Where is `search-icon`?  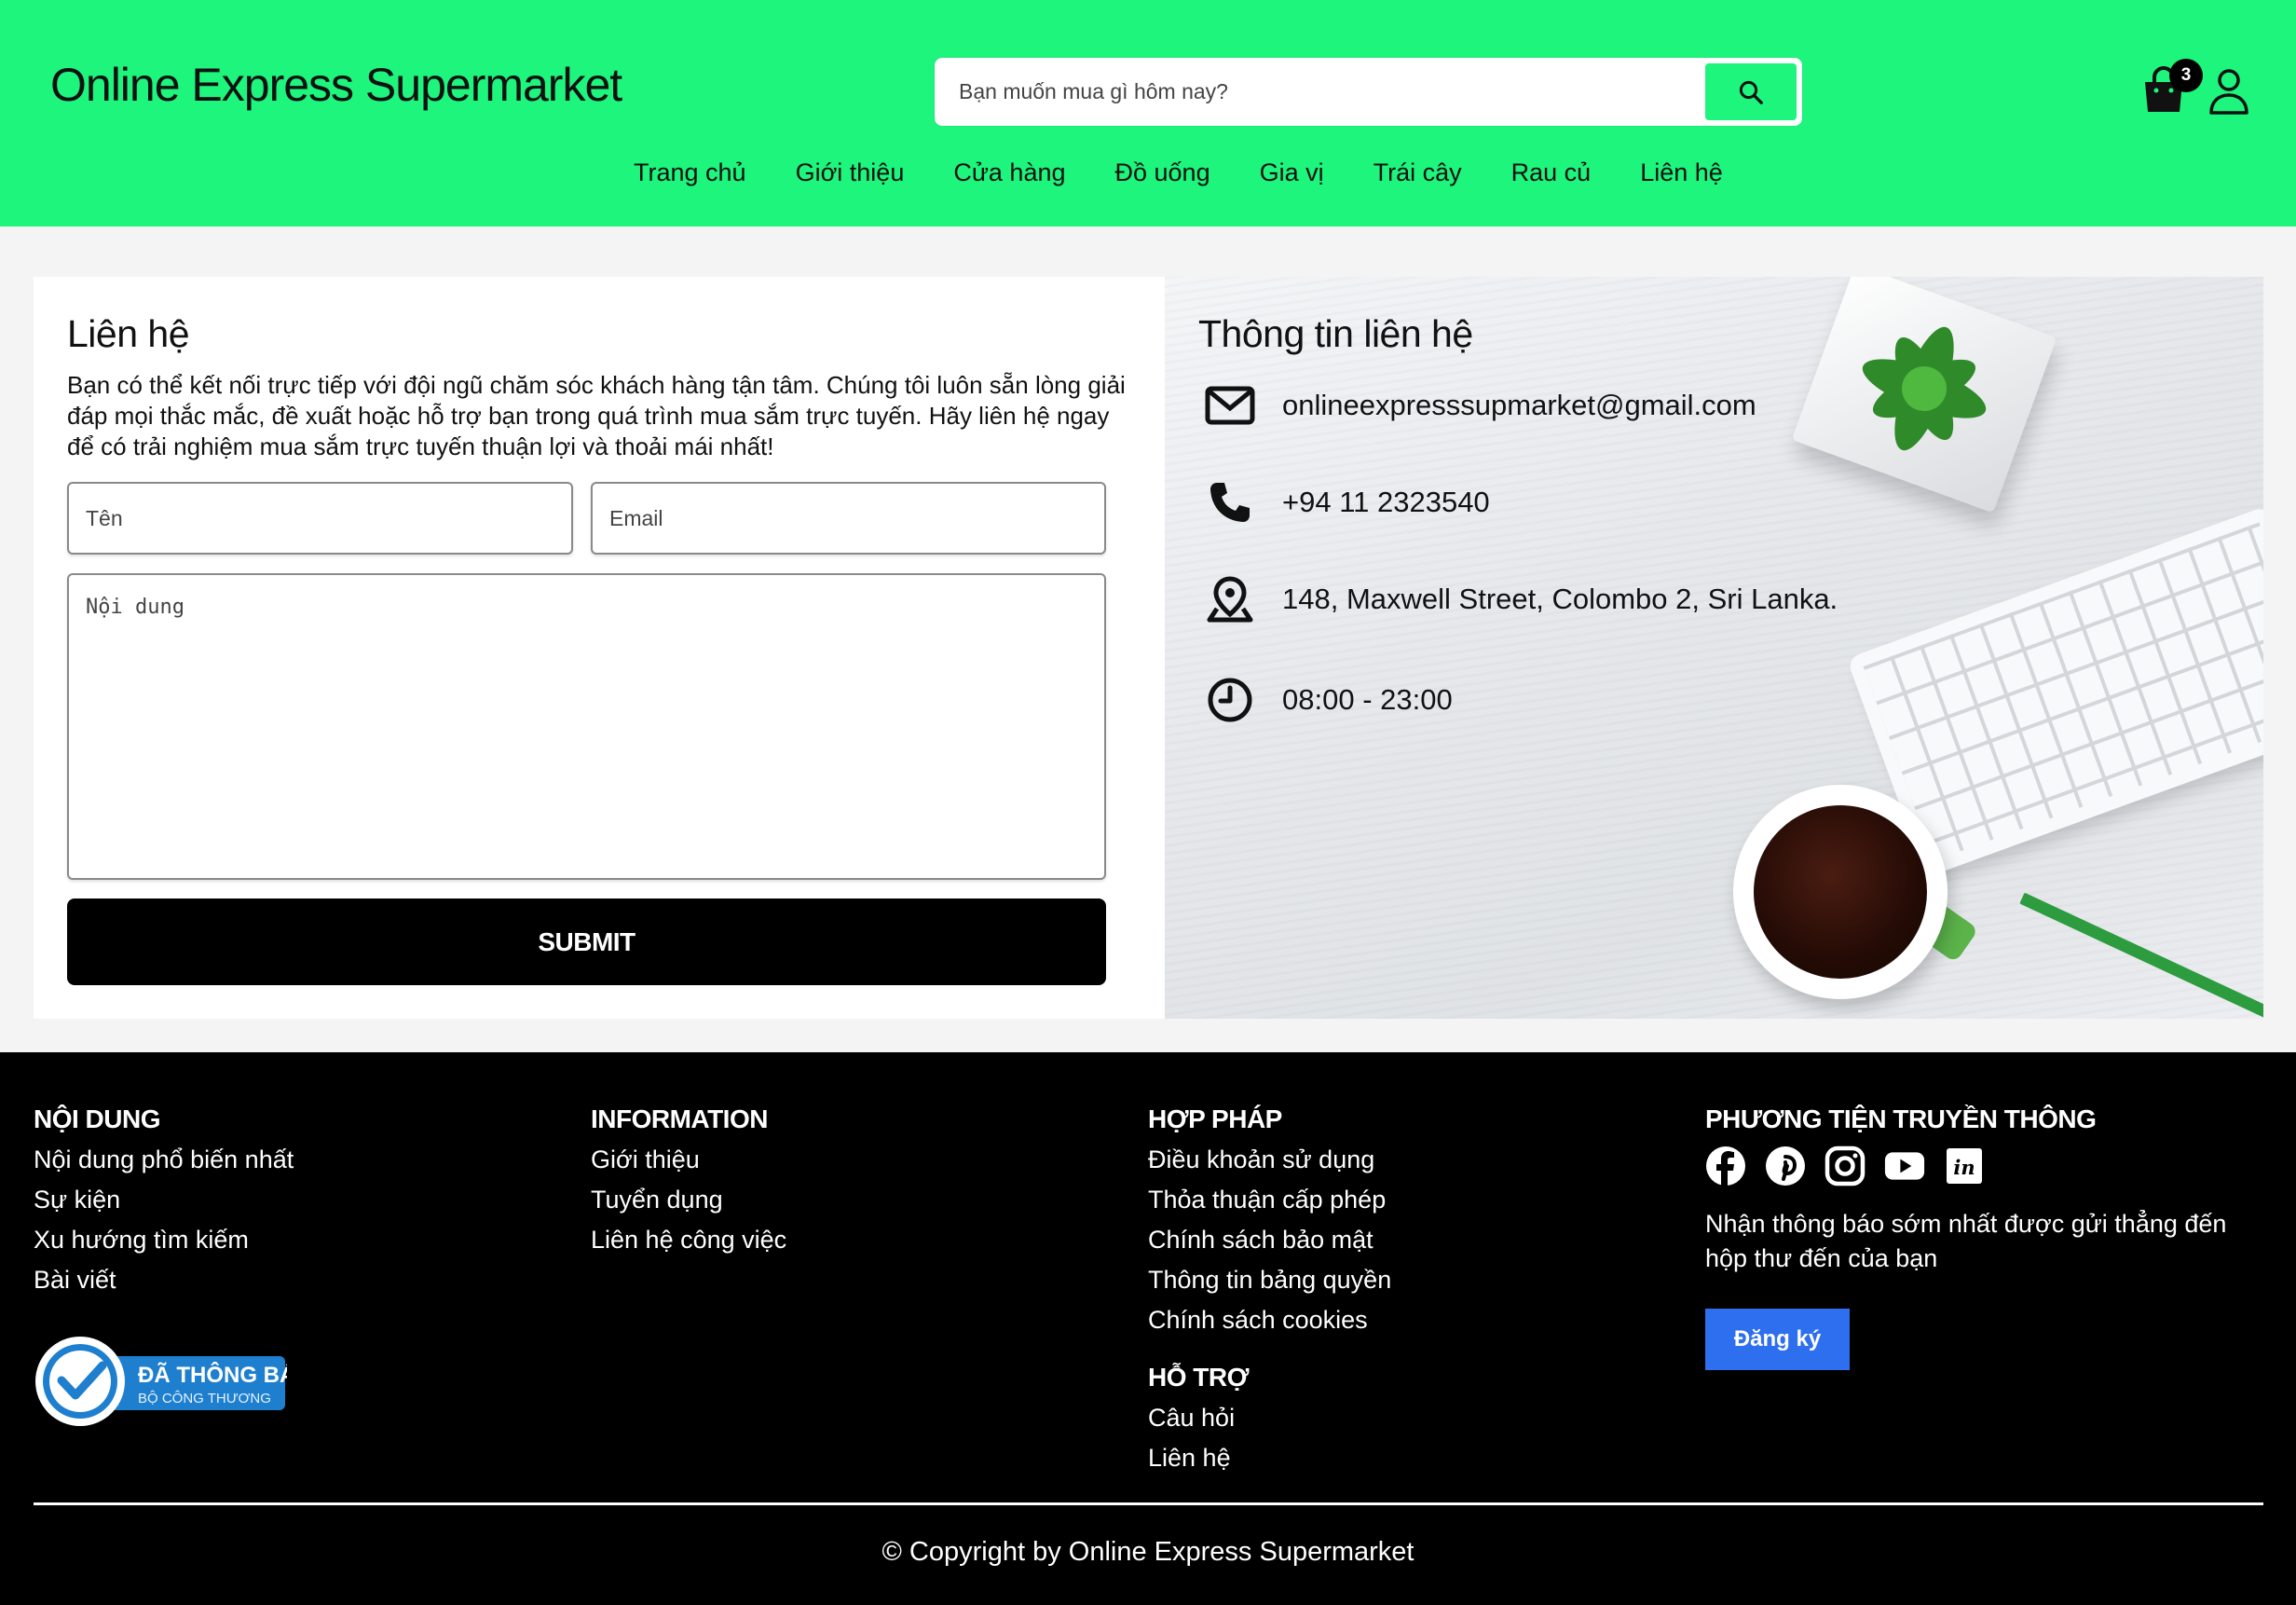 search-icon is located at coordinates (1751, 92).